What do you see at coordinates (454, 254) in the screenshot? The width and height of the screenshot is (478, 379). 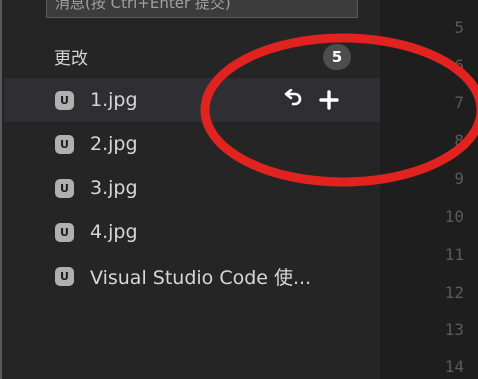 I see `line-number: 11` at bounding box center [454, 254].